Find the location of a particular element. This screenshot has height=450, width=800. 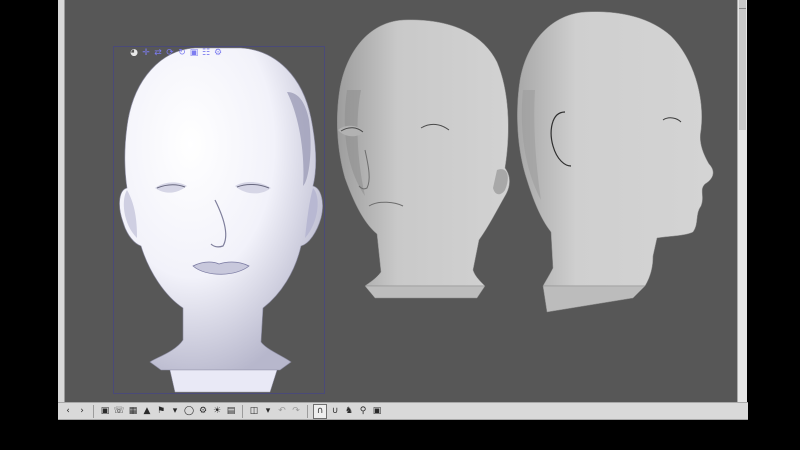

nav-group: ‹ › is located at coordinates (75, 411).